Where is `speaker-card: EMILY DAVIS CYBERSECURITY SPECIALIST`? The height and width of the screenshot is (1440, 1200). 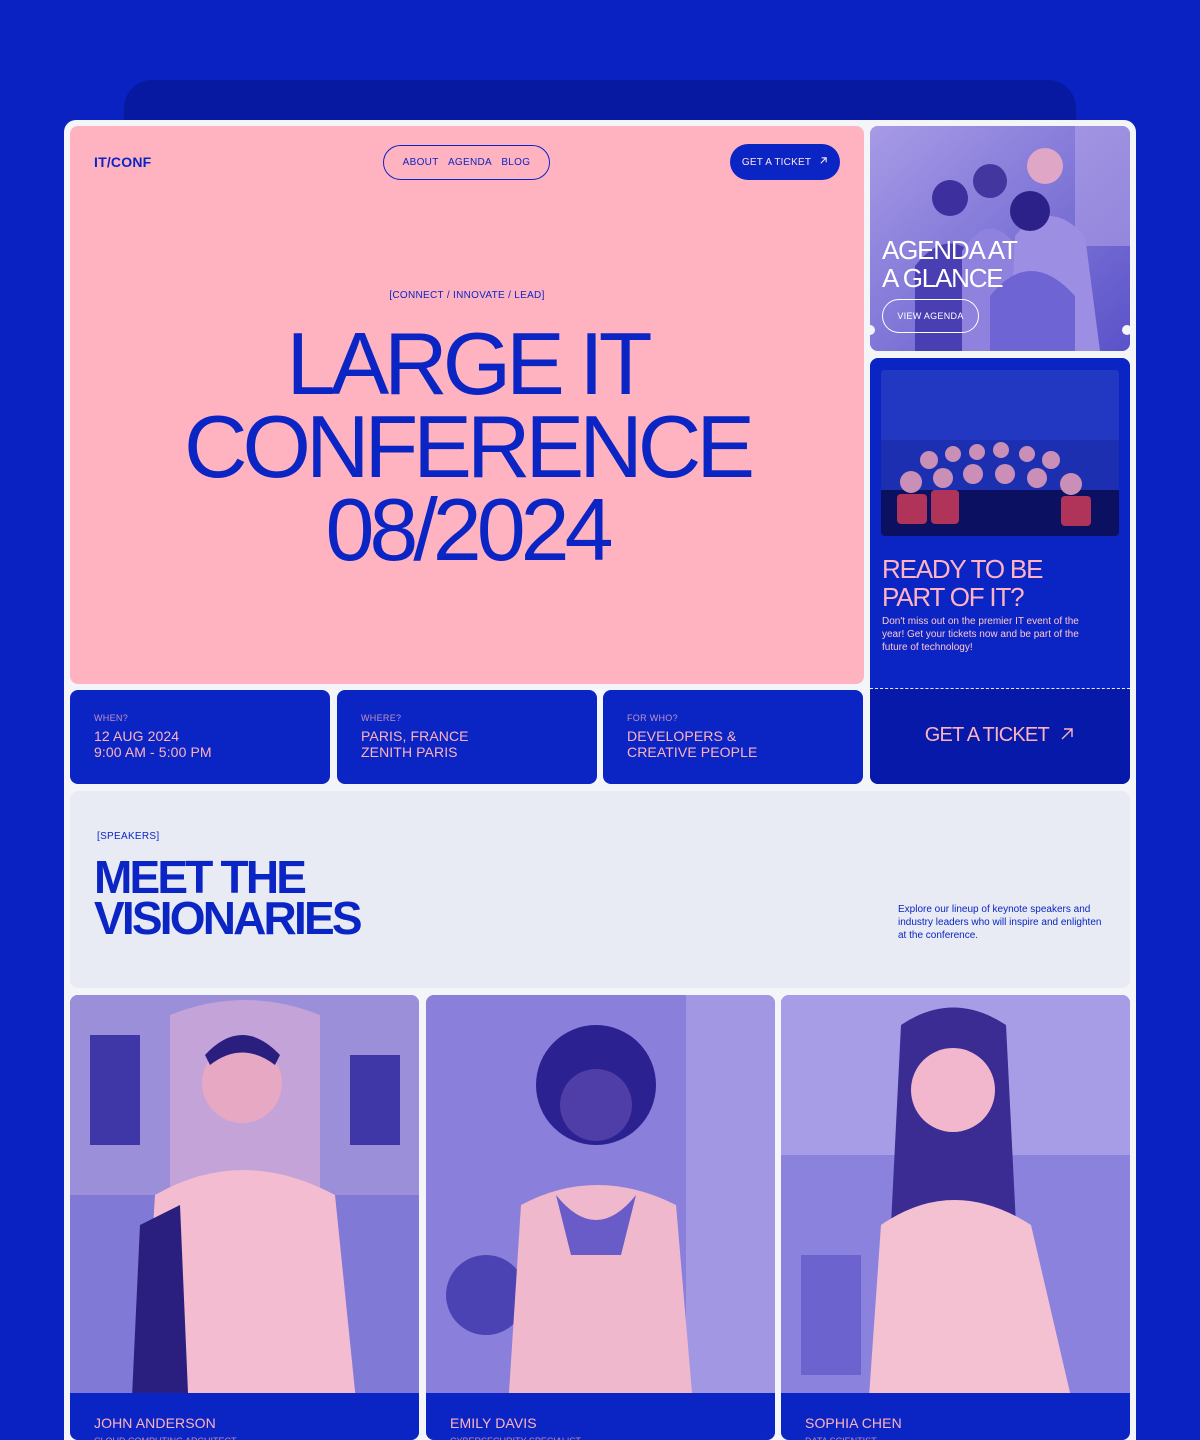
speaker-card: EMILY DAVIS CYBERSECURITY SPECIALIST is located at coordinates (600, 1217).